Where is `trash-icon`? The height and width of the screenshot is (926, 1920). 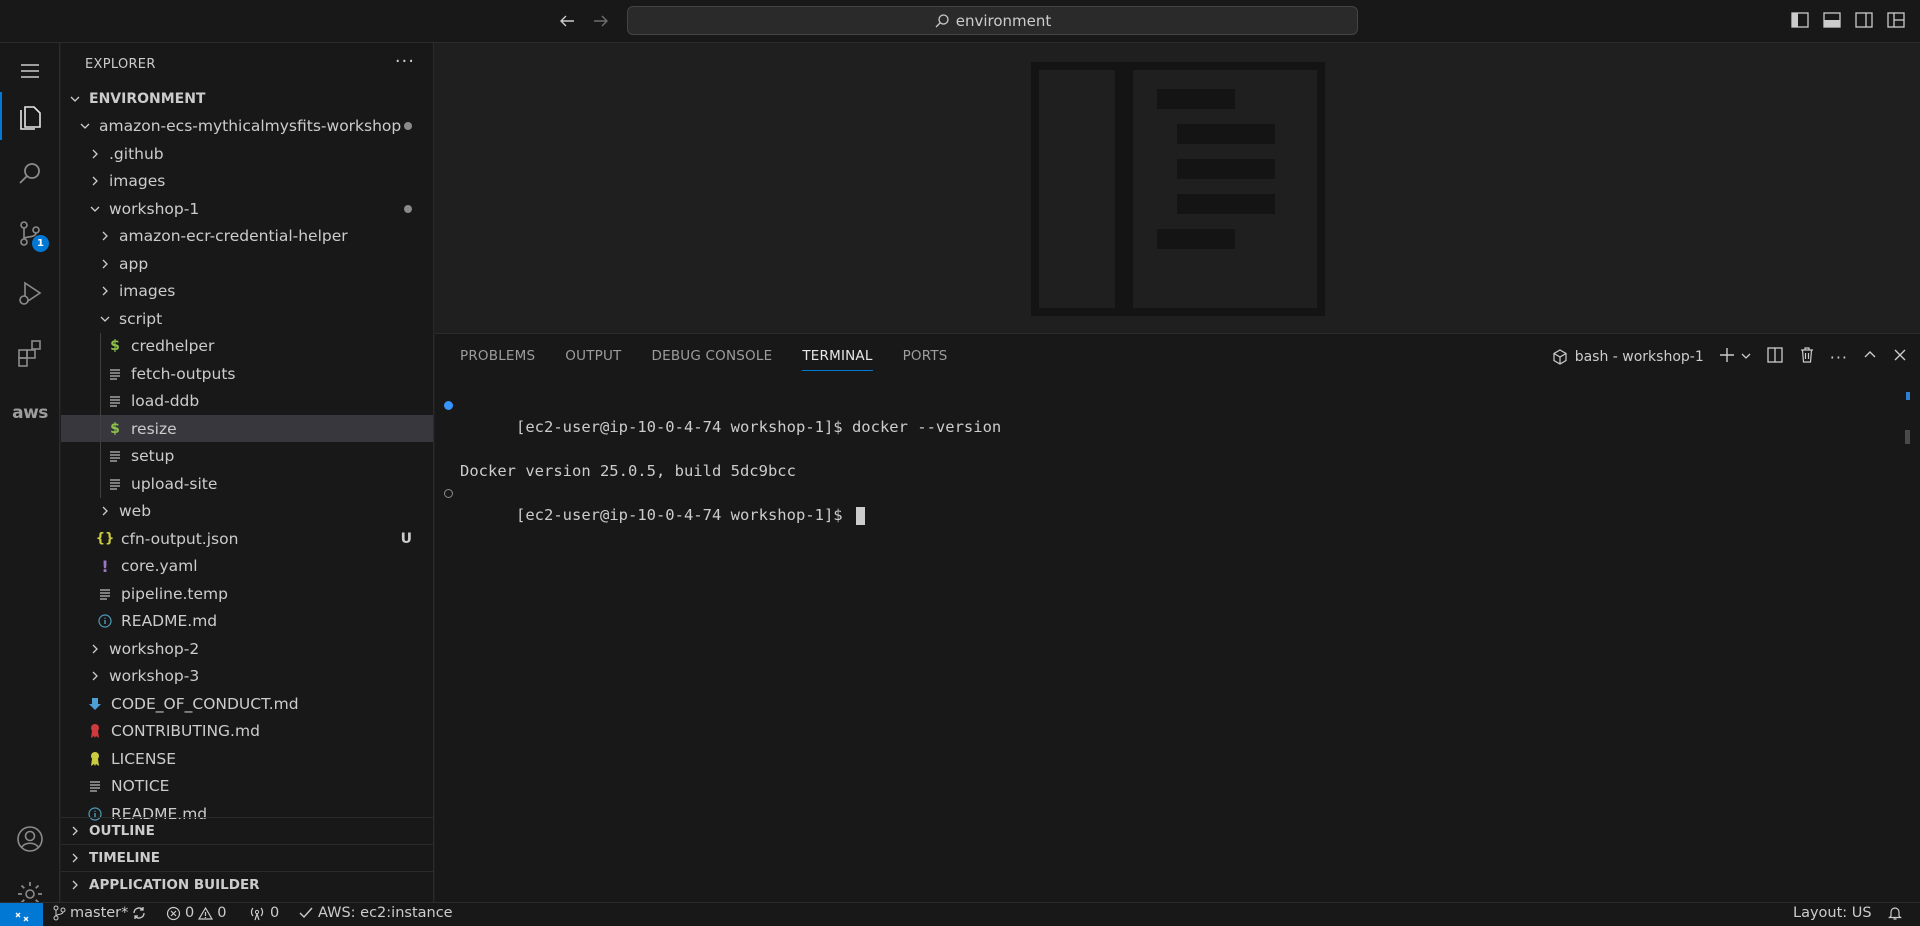 trash-icon is located at coordinates (1807, 357).